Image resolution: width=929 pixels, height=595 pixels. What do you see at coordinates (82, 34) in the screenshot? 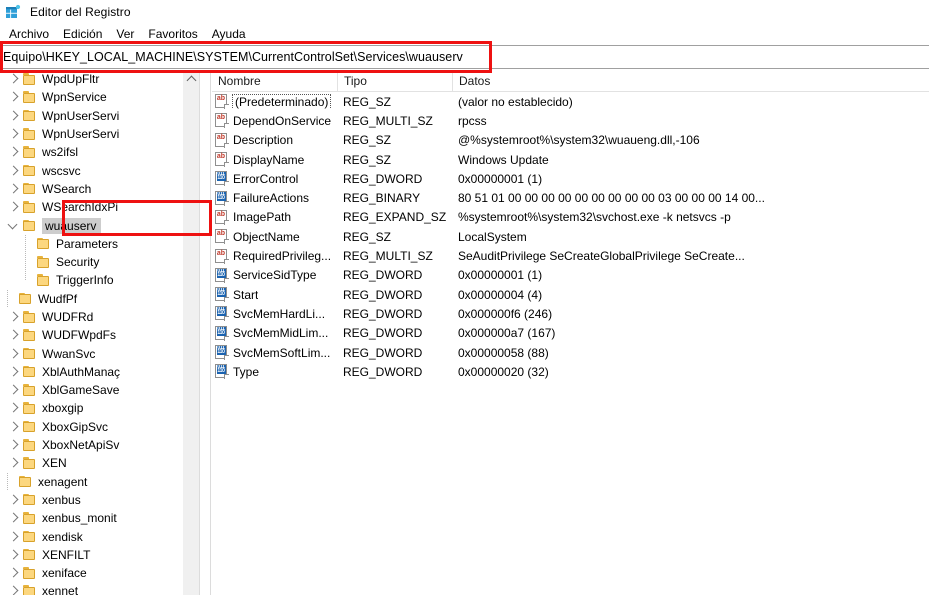
I see `menu-item-edicion: Edición` at bounding box center [82, 34].